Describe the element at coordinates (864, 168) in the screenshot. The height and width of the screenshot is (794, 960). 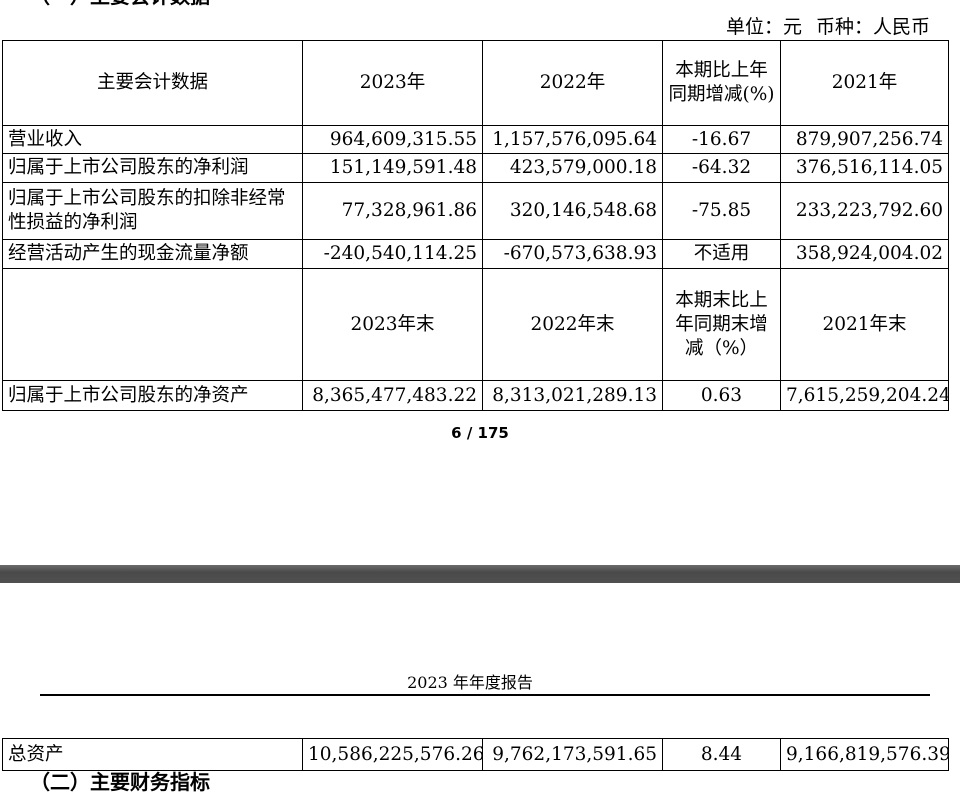
I see `value-2021: 376,516,114.05` at that location.